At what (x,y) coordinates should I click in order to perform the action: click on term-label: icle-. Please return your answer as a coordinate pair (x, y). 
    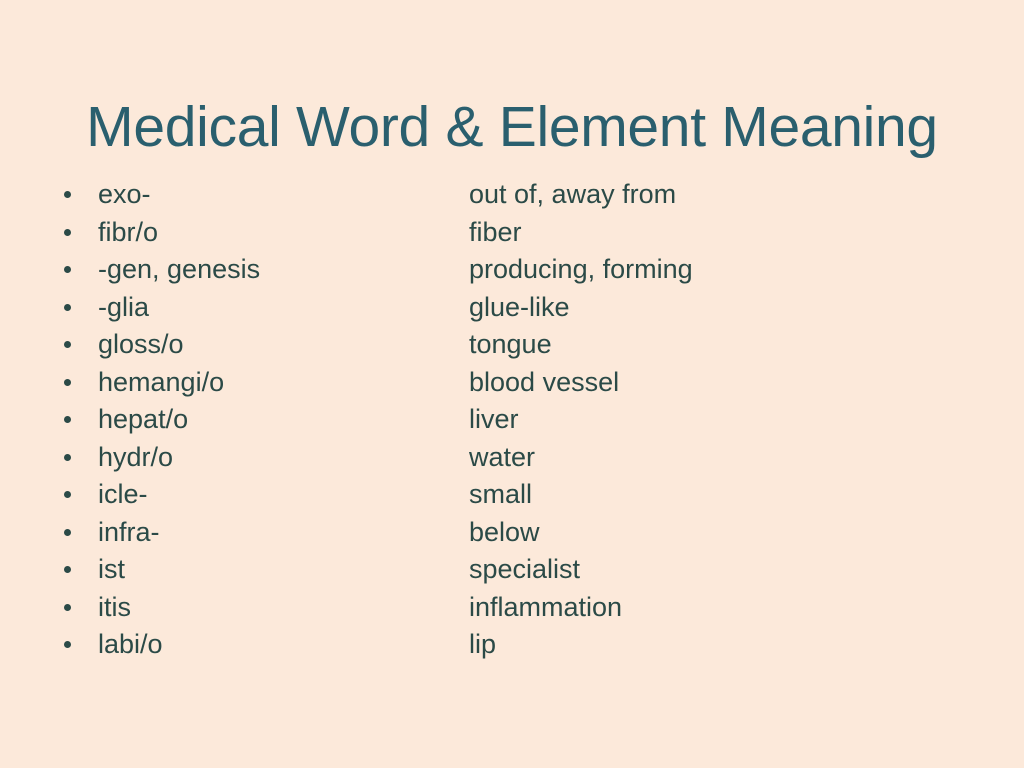
    Looking at the image, I should click on (123, 494).